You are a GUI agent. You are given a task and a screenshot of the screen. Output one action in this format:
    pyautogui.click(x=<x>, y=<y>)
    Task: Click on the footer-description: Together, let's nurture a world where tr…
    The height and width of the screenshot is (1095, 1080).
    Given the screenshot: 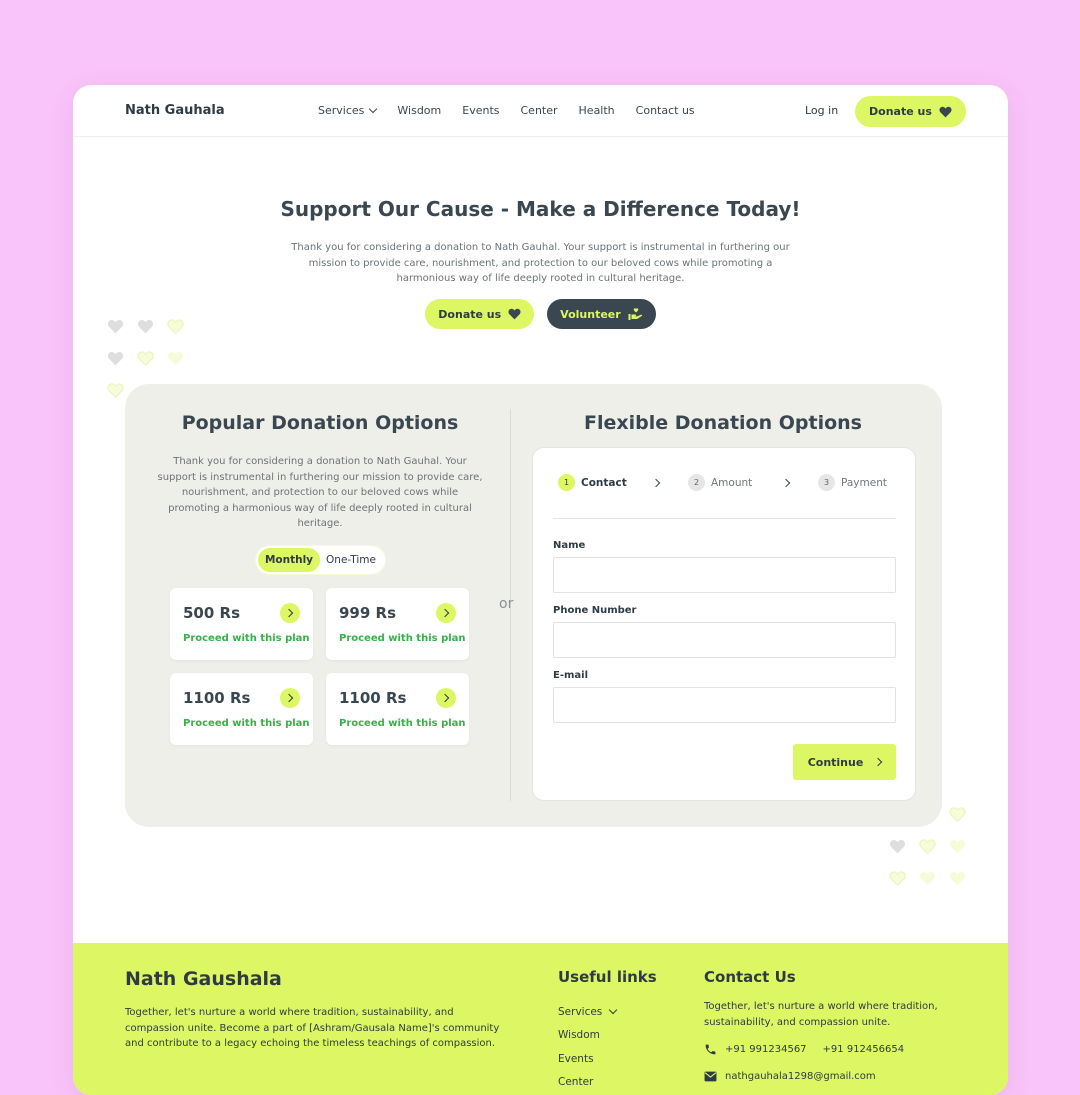 What is the action you would take?
    pyautogui.click(x=312, y=1028)
    